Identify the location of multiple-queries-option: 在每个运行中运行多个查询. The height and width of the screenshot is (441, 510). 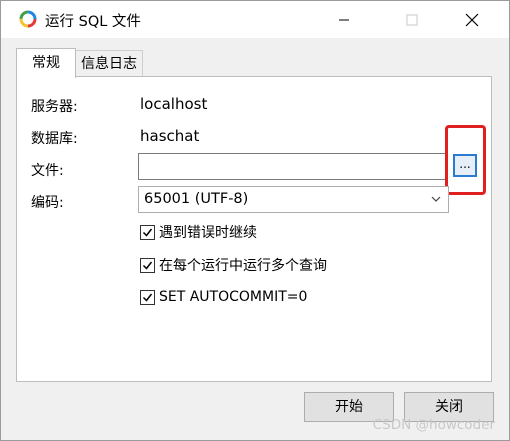
(233, 265).